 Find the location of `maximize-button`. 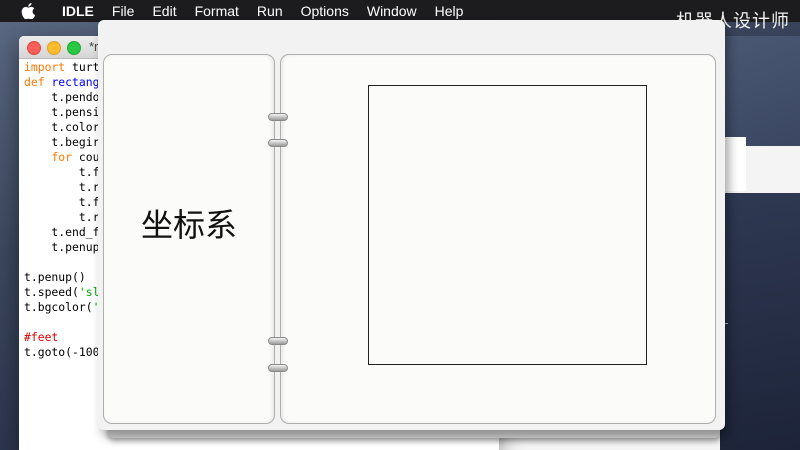

maximize-button is located at coordinates (74, 48).